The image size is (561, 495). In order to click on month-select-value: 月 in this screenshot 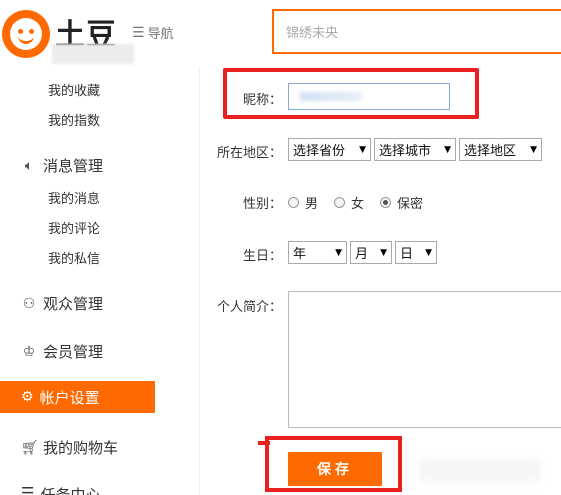, I will do `click(362, 254)`.